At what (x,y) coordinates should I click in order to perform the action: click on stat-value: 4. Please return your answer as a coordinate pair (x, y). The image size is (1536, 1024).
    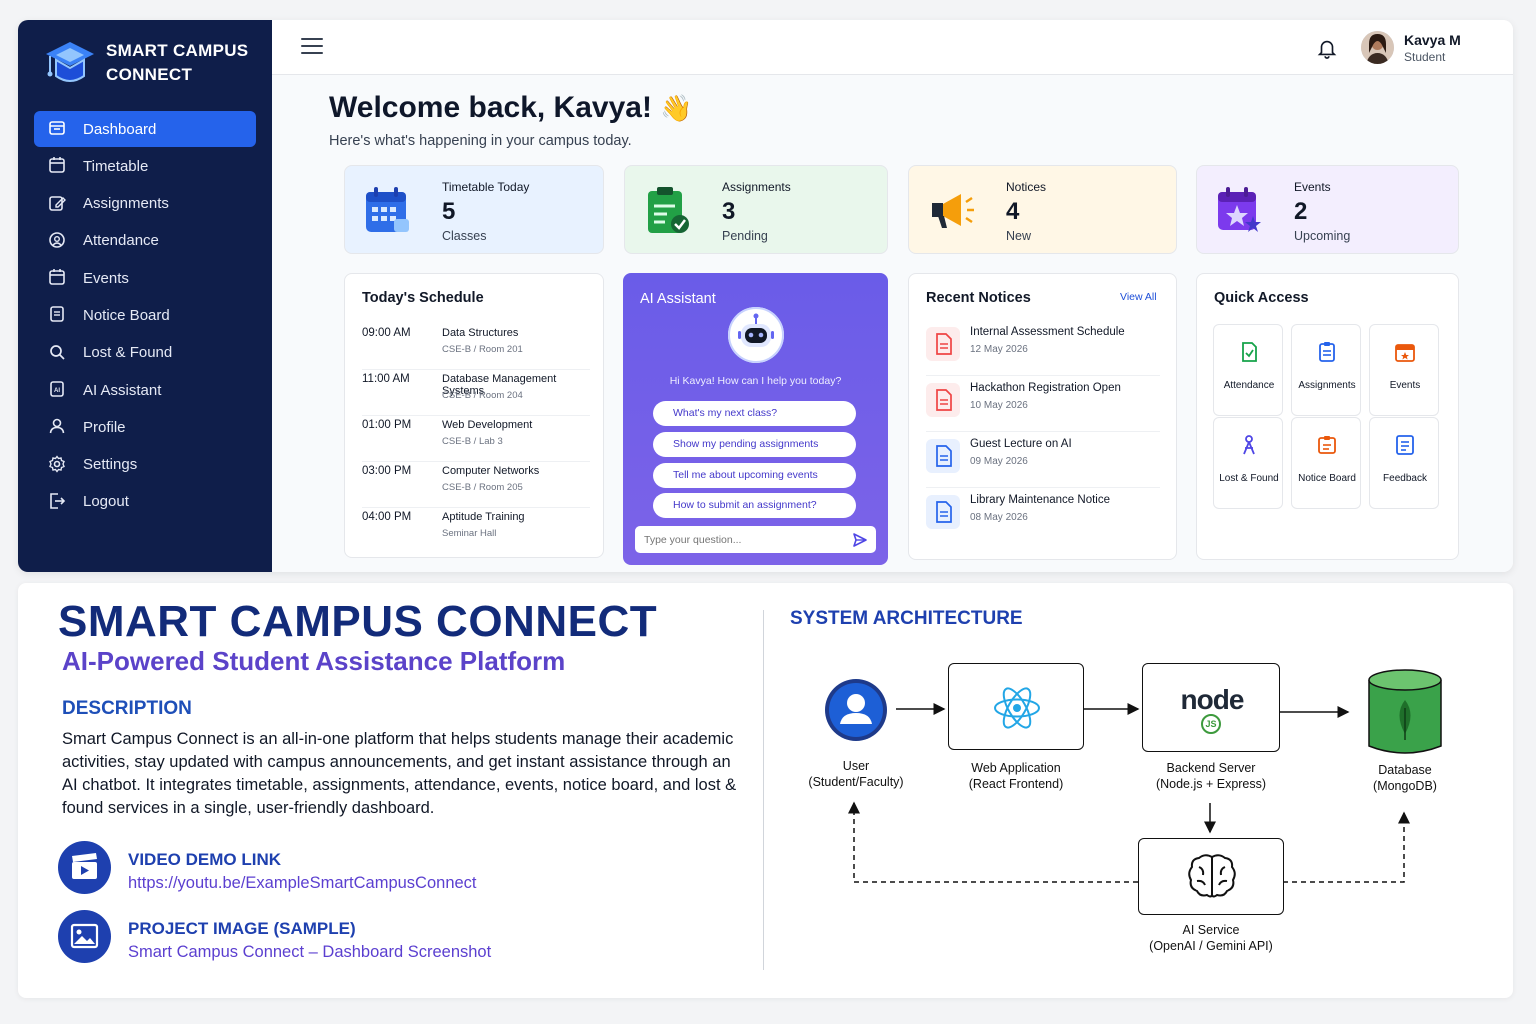
    Looking at the image, I should click on (1013, 211).